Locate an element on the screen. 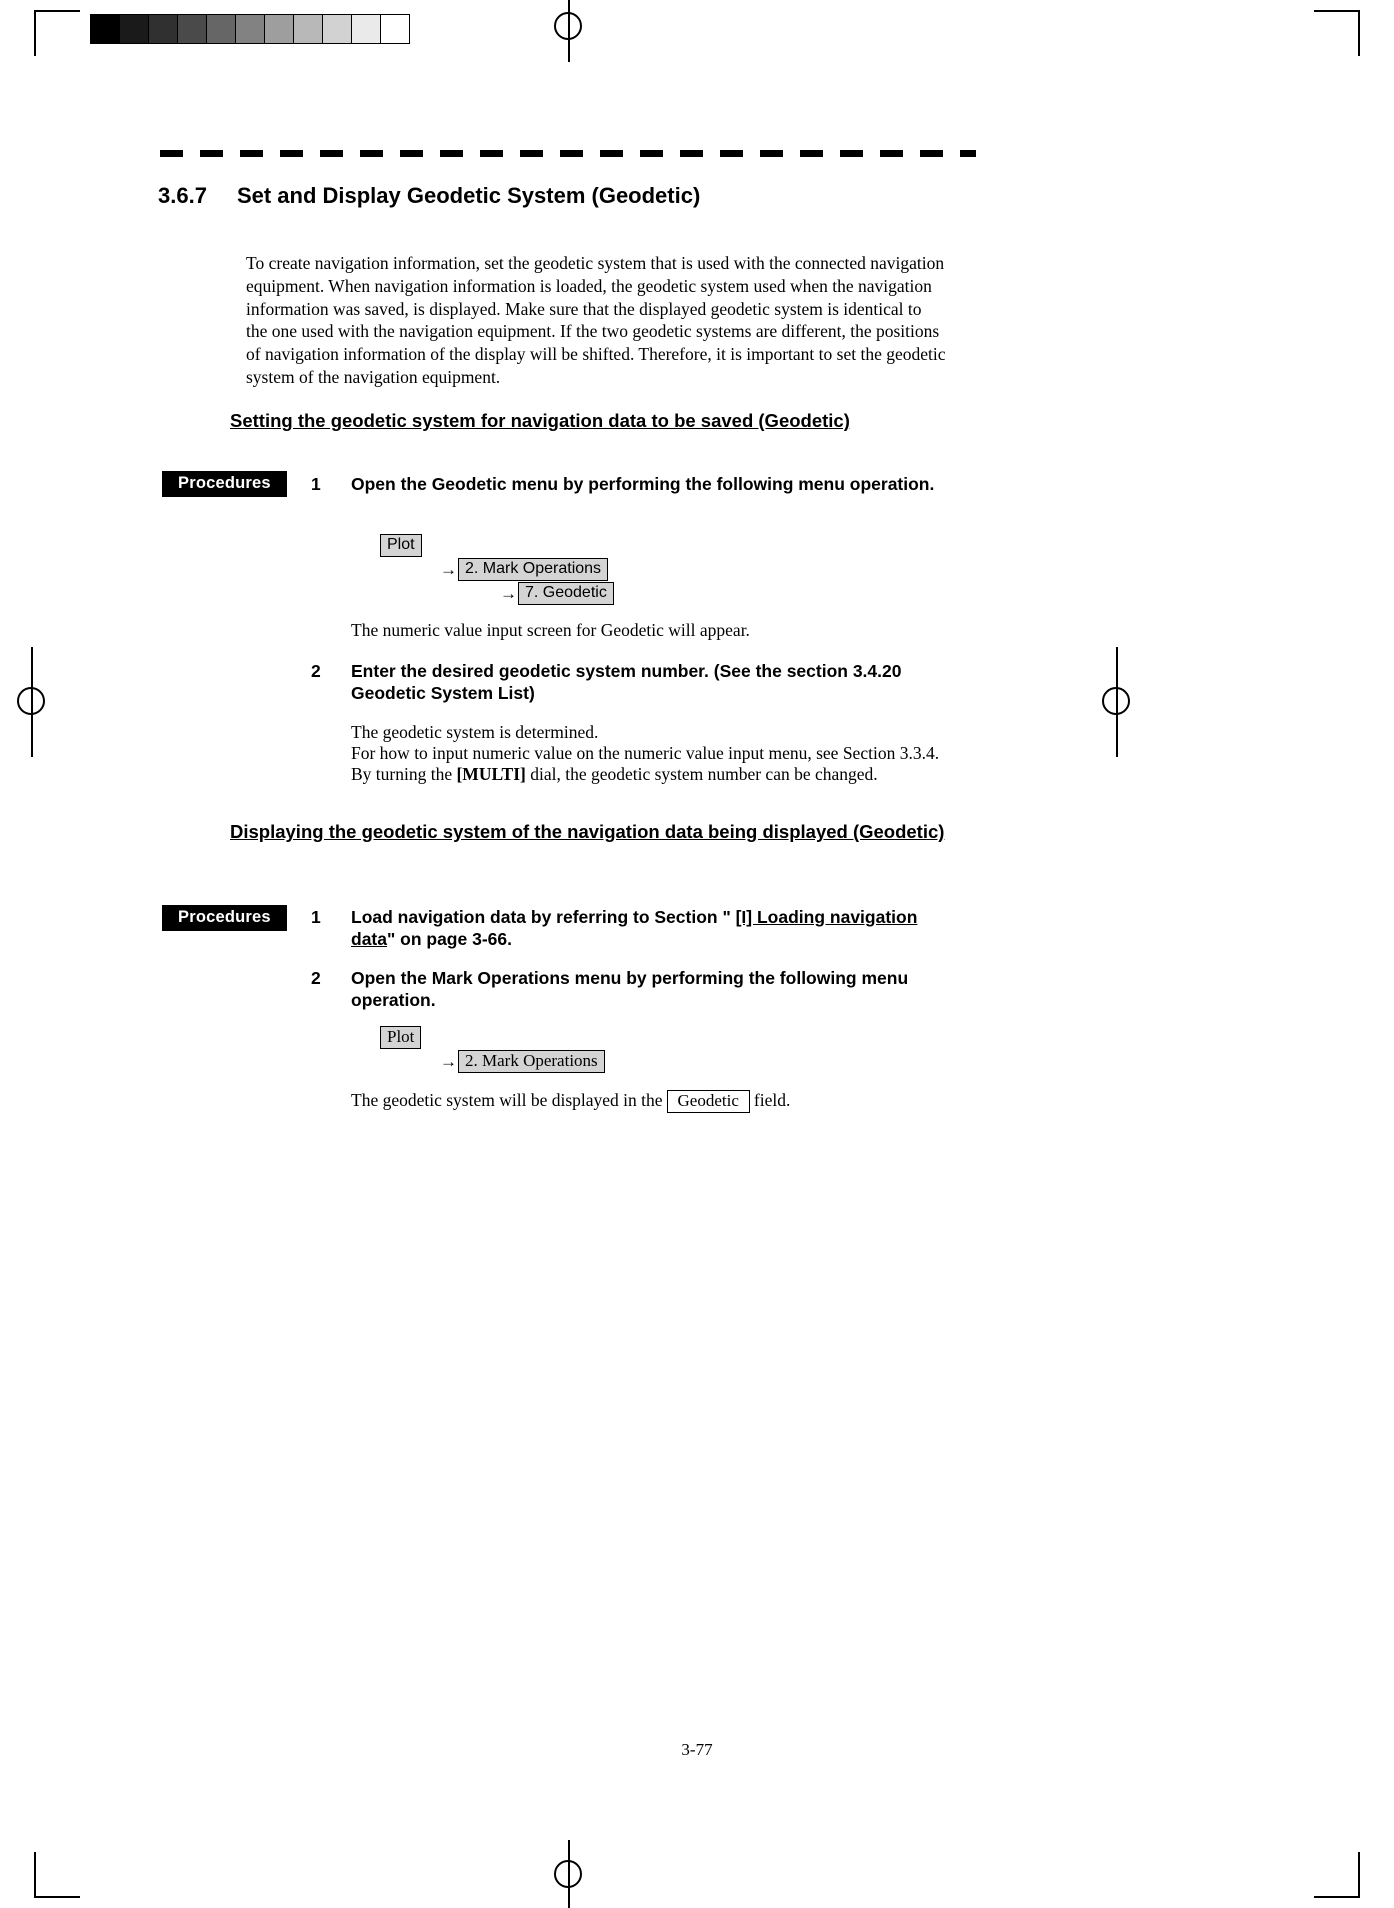 This screenshot has width=1394, height=1908. crop-mark-top-left is located at coordinates (57, 33).